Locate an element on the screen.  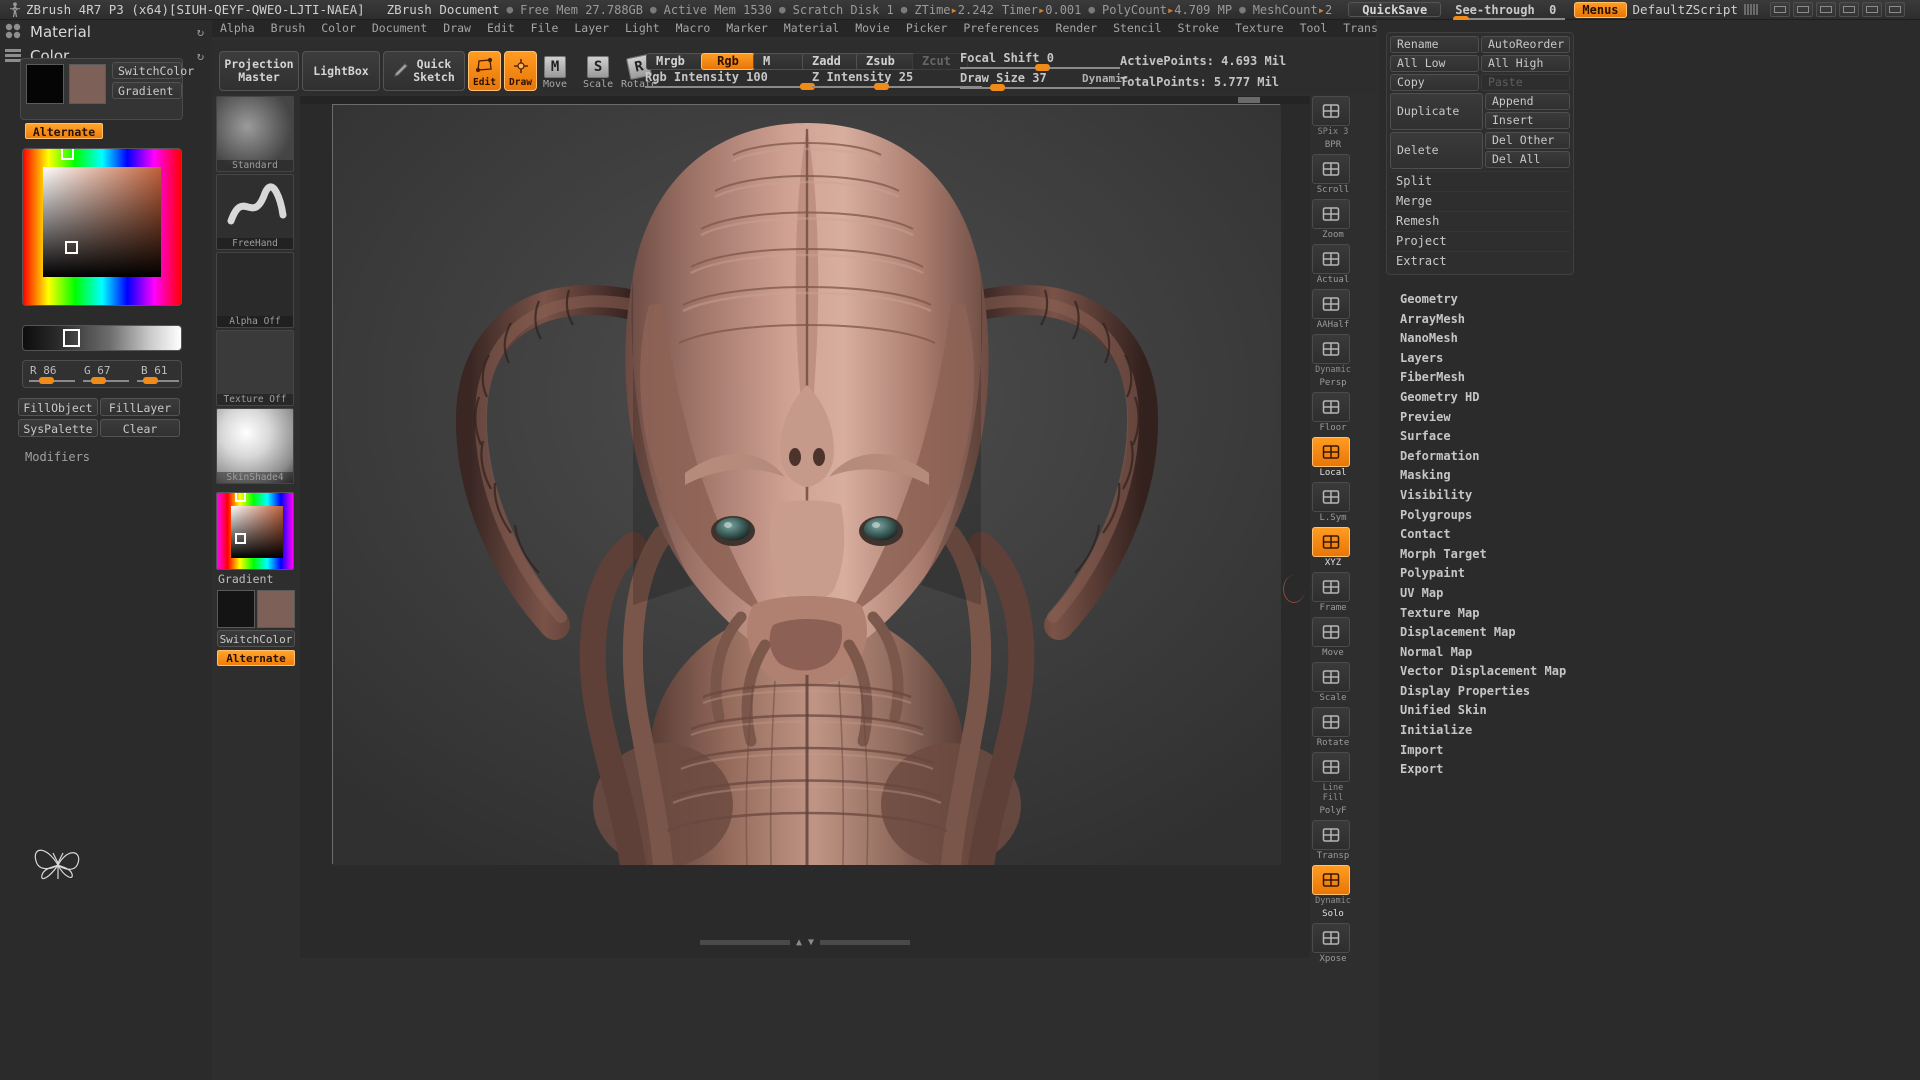
switch-color-button: SwitchColor is located at coordinates (153, 70).